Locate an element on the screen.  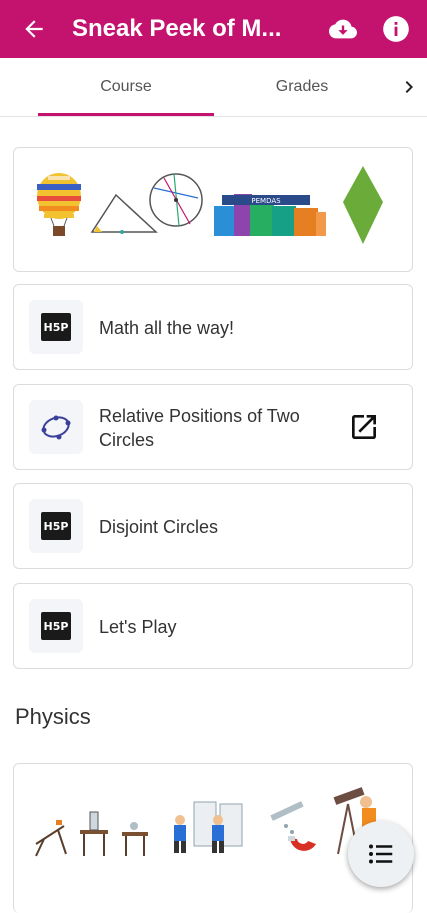
triangle-graphic is located at coordinates (124, 213).